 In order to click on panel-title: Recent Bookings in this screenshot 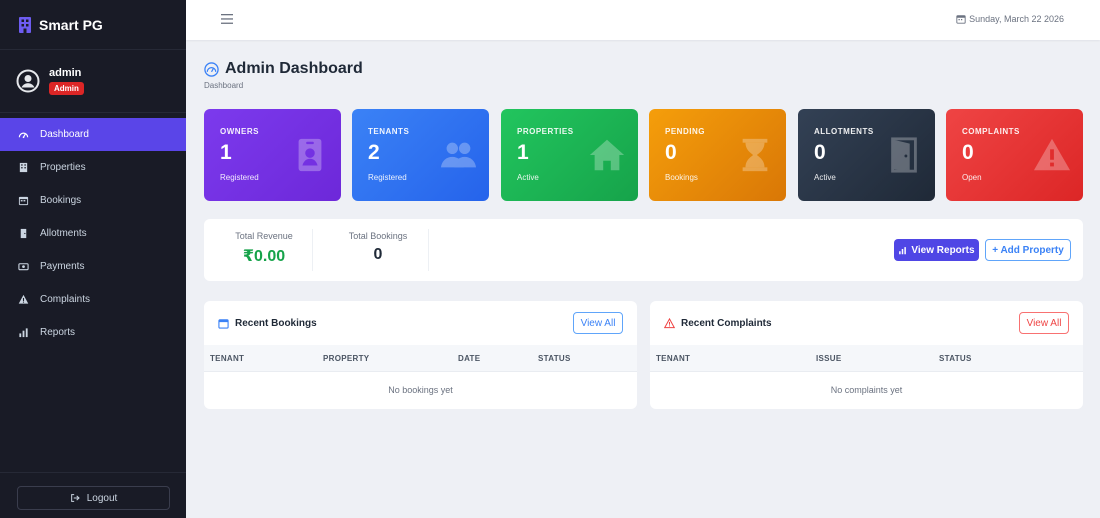, I will do `click(267, 323)`.